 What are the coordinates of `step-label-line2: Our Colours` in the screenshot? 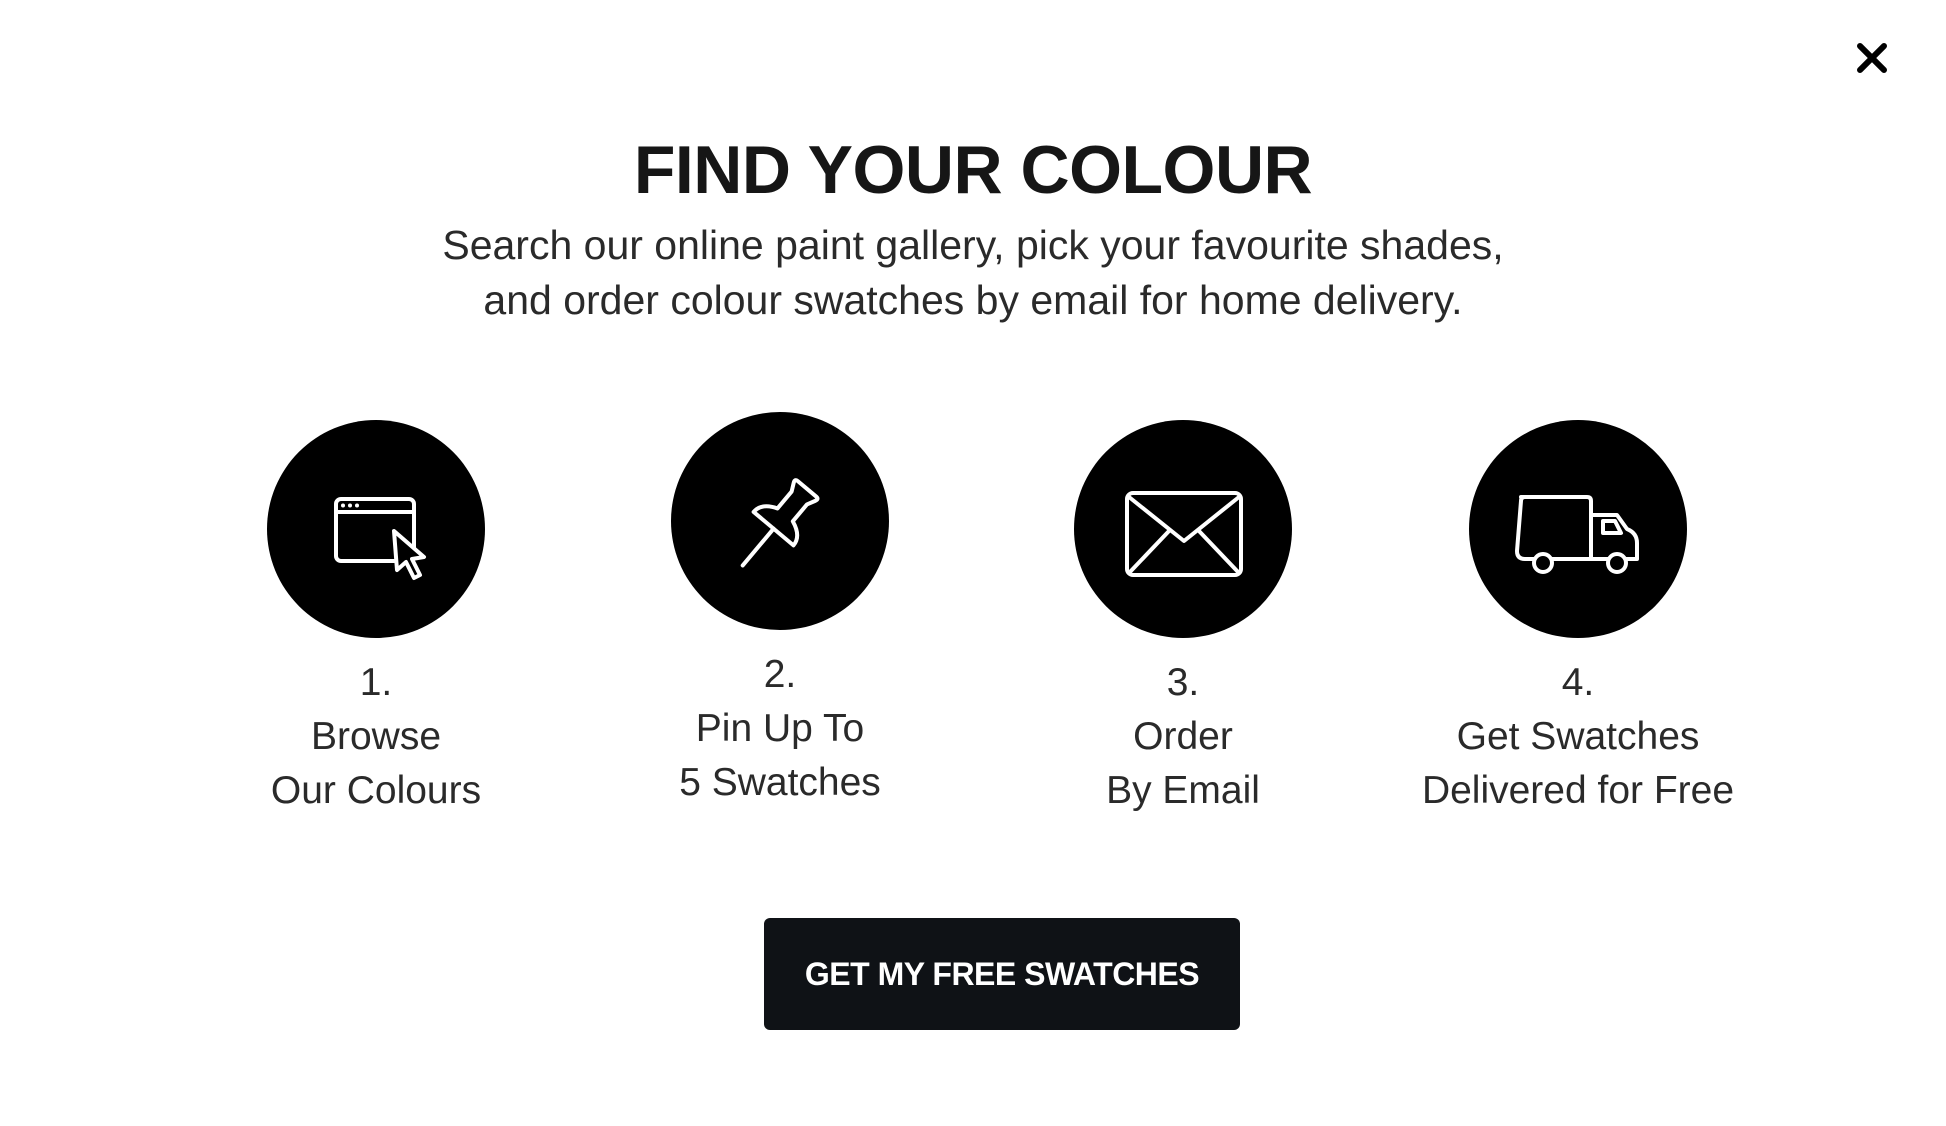 It's located at (376, 790).